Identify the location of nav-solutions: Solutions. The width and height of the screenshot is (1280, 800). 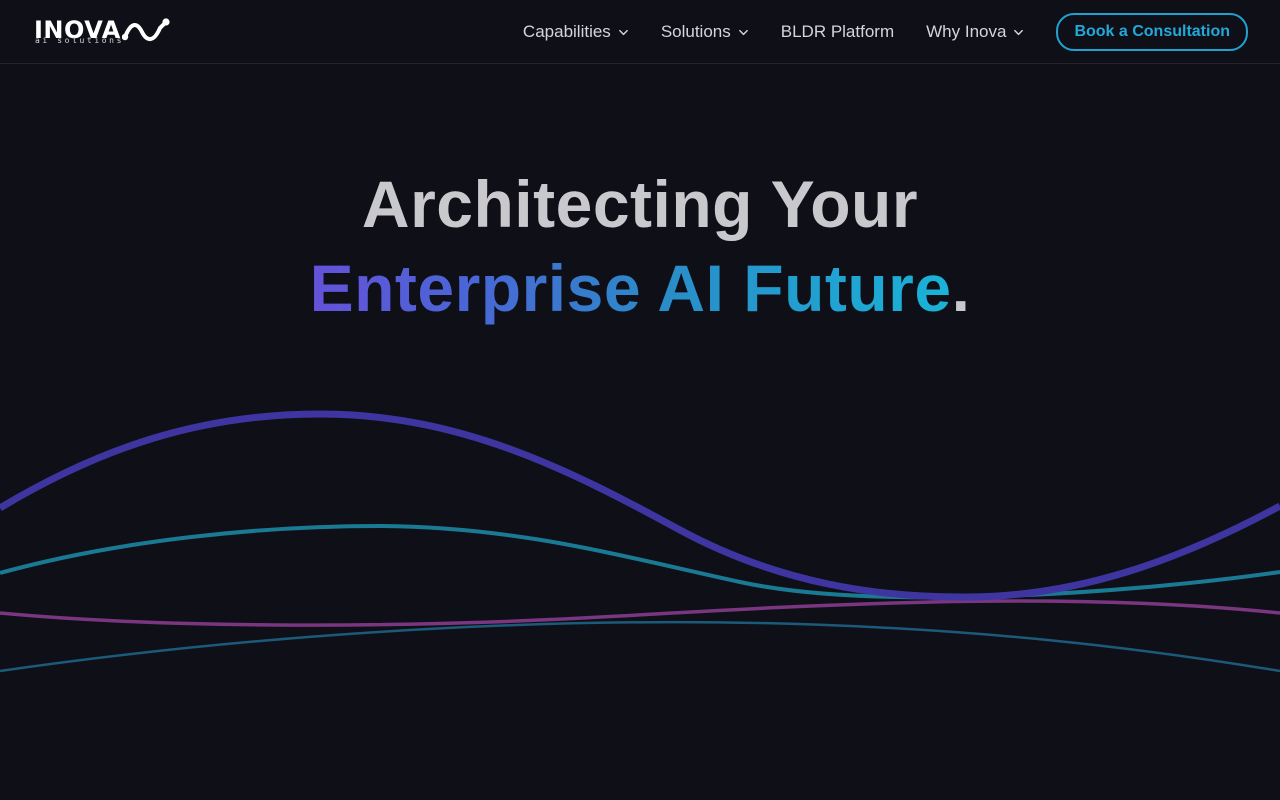
(705, 32).